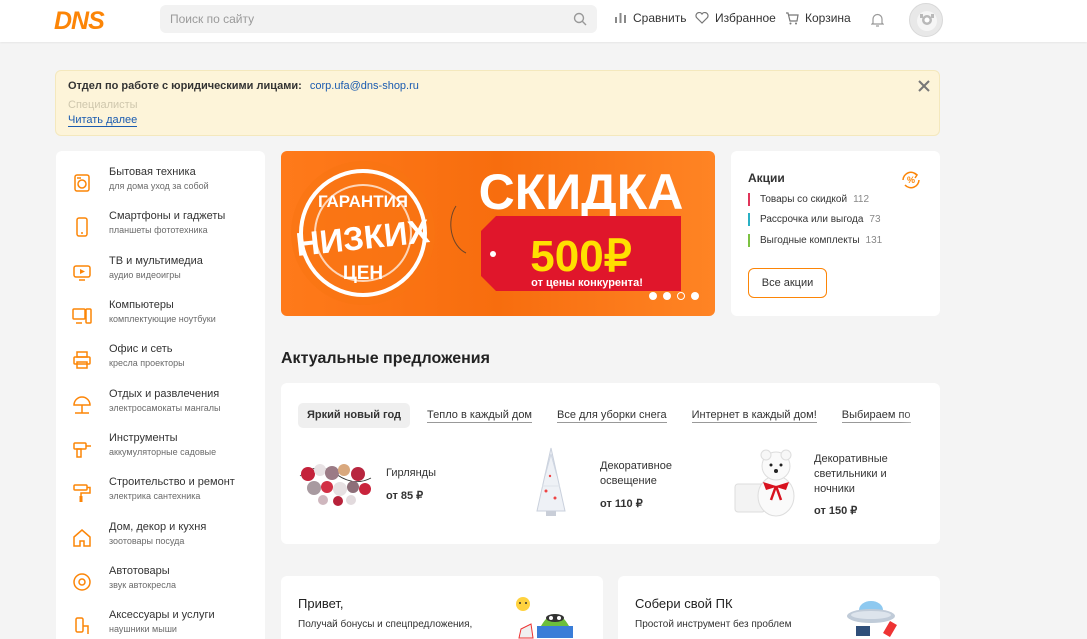 This screenshot has width=1087, height=639. I want to click on read-more-link: Читать далее, so click(103, 120).